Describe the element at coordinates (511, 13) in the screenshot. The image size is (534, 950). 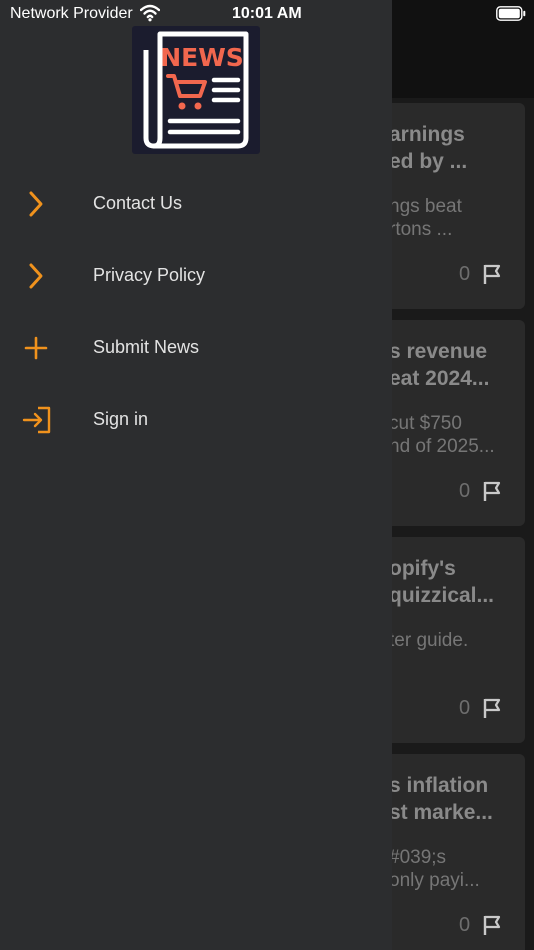
I see `battery-icon` at that location.